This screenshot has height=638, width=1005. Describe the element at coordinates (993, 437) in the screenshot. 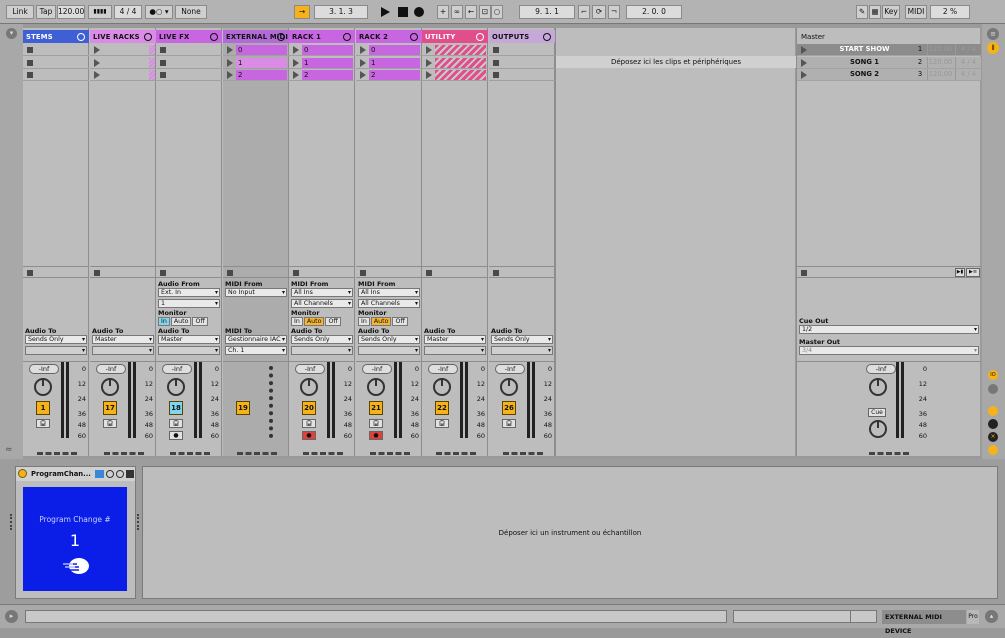

I see `crossfader-toggle-icon: ×` at that location.